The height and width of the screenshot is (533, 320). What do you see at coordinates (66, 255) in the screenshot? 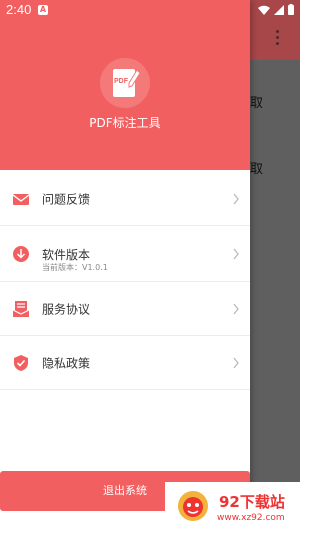
I see `menu-label-version: 软件版本` at bounding box center [66, 255].